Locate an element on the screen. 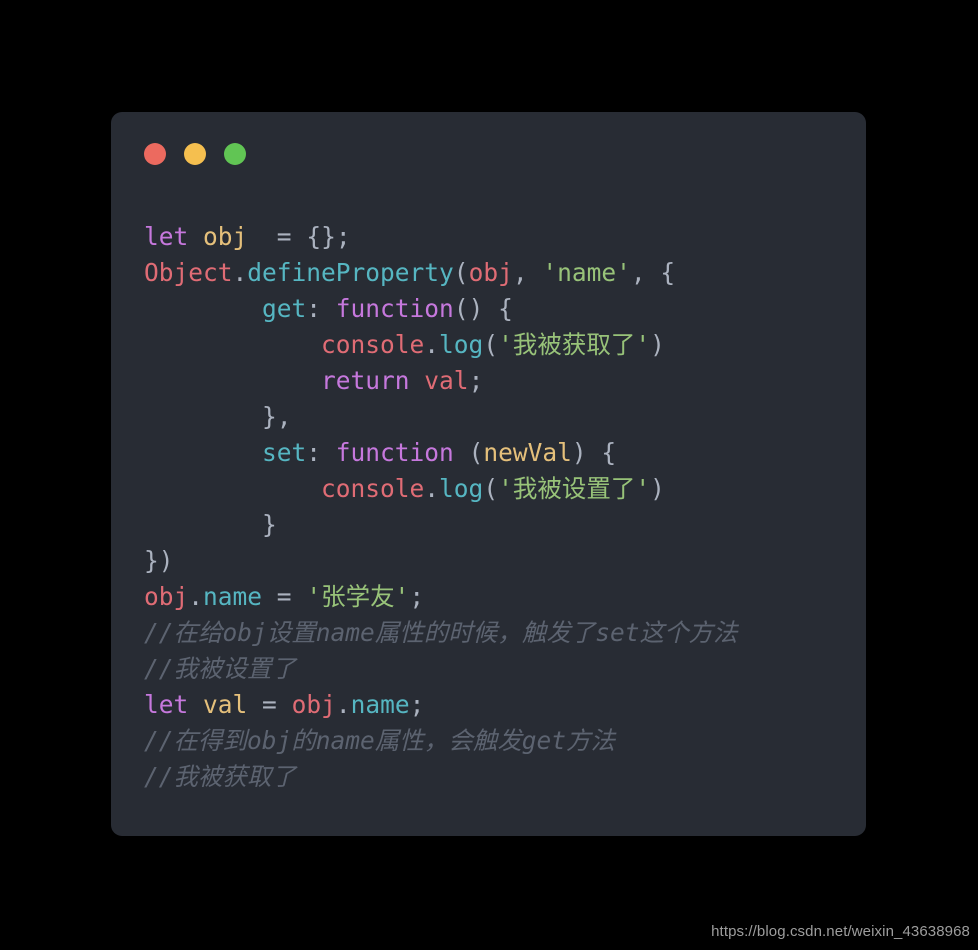 Image resolution: width=978 pixels, height=950 pixels. code-line: //在得到obj的name属性，会触发get方法 is located at coordinates (500, 741).